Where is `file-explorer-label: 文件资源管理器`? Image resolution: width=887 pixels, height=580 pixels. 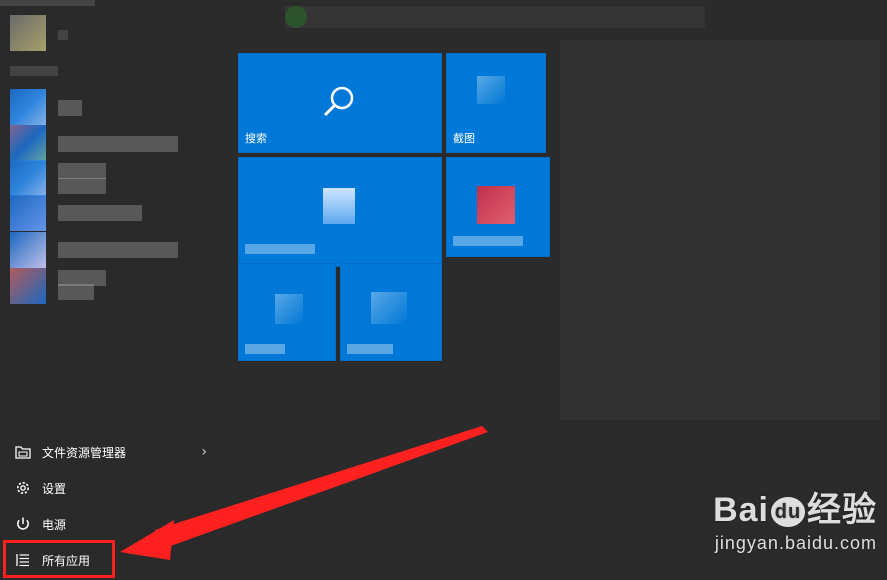 file-explorer-label: 文件资源管理器 is located at coordinates (84, 452).